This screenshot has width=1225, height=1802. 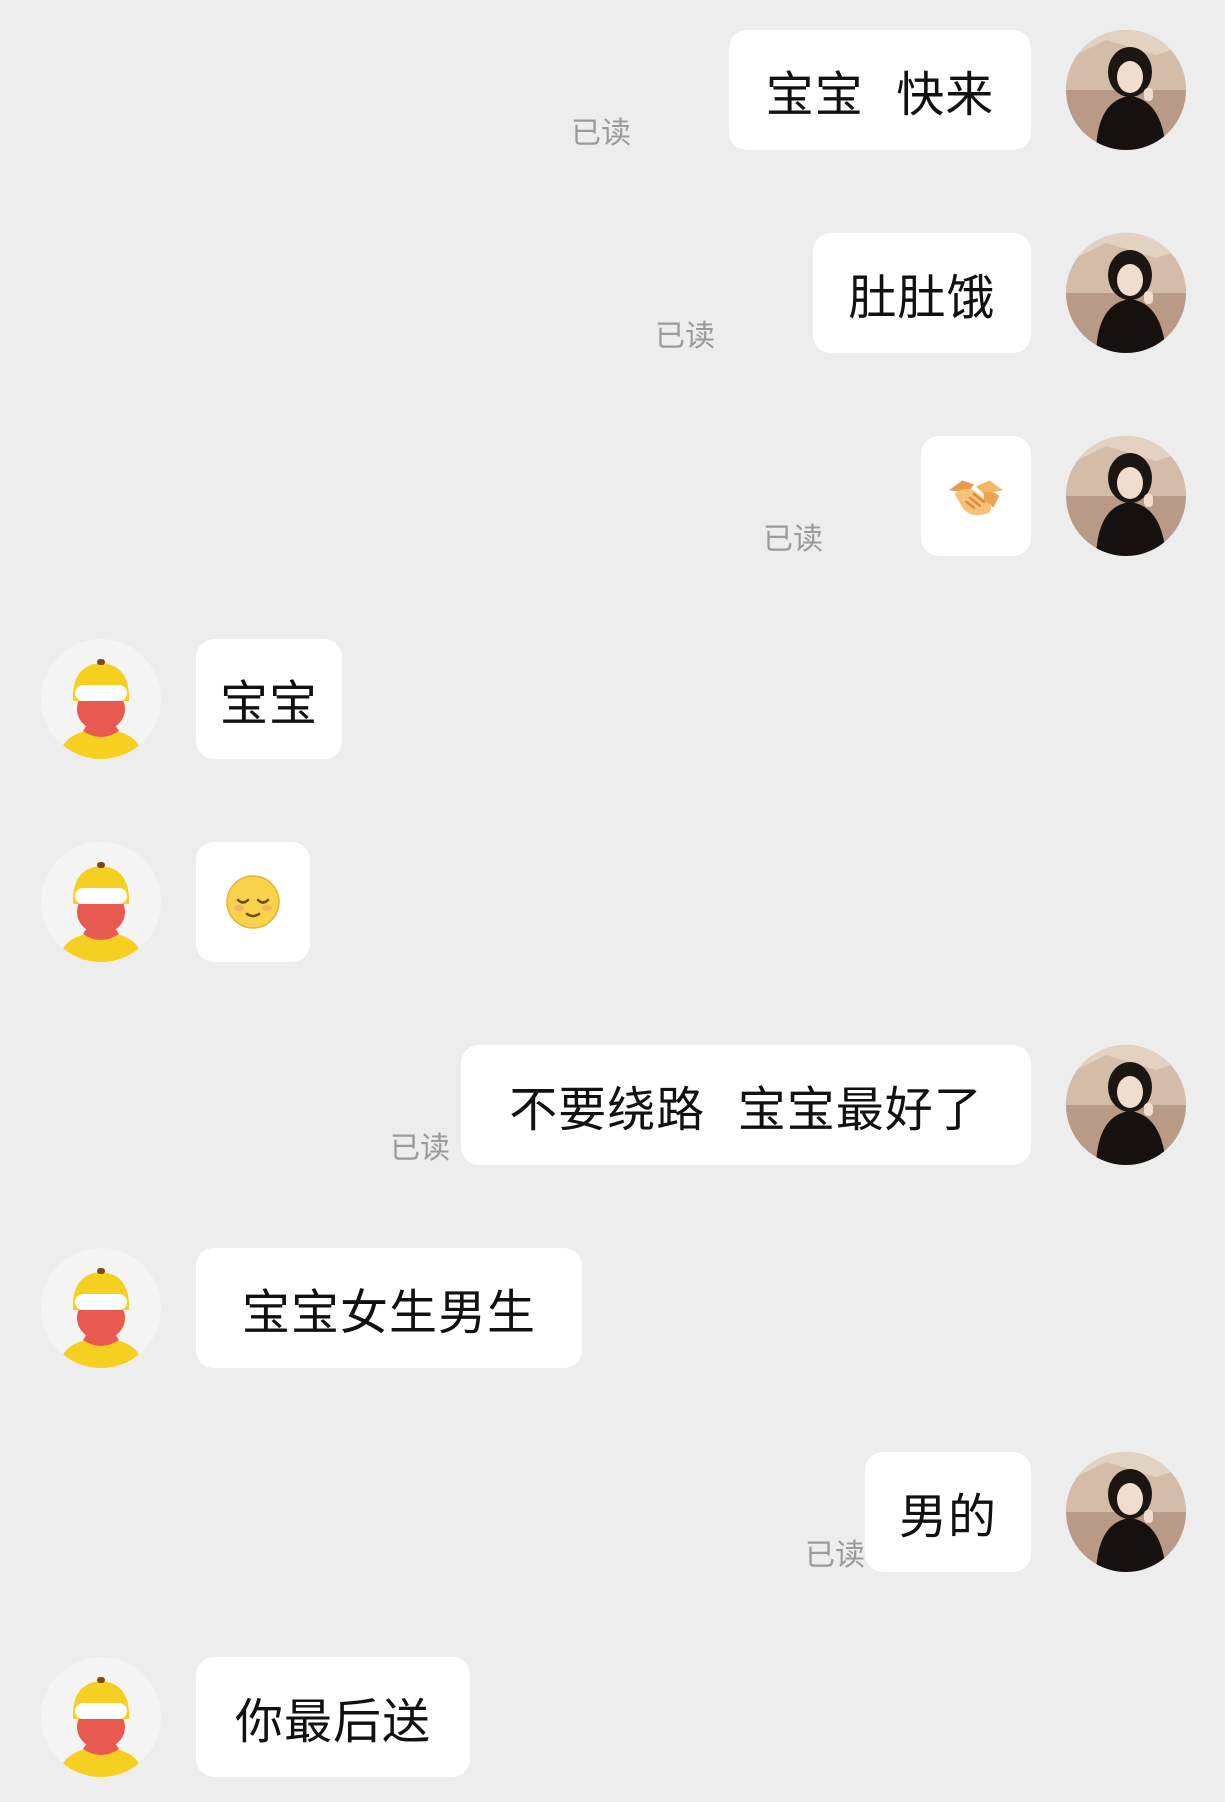 What do you see at coordinates (612, 1717) in the screenshot?
I see `message-row-incoming: 你最后送` at bounding box center [612, 1717].